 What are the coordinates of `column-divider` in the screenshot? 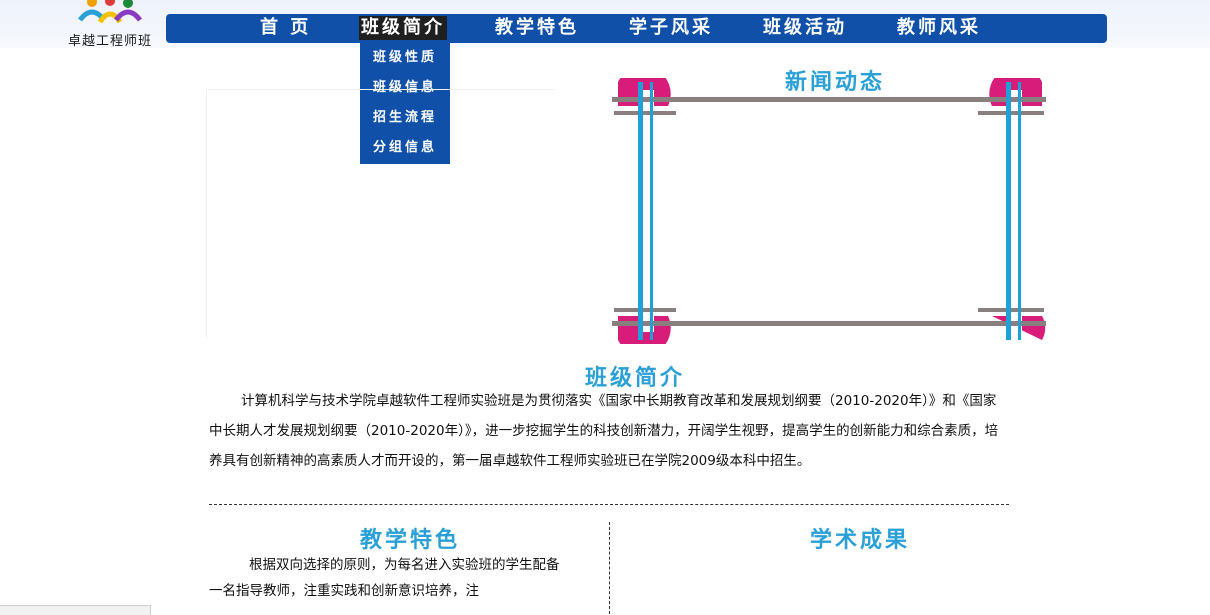 It's located at (609, 568).